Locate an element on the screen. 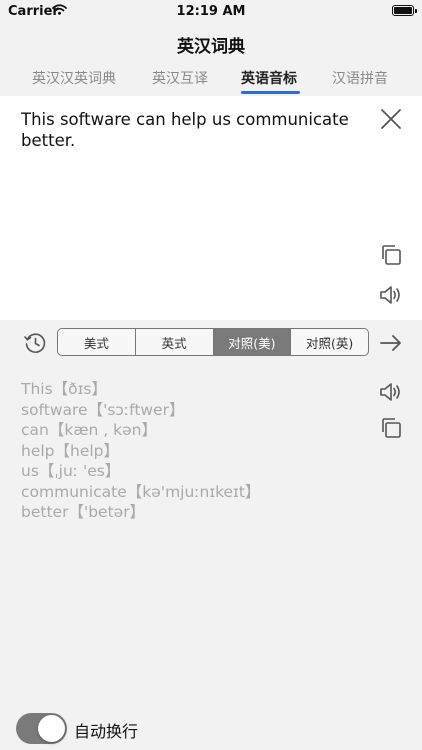  copy-icon is located at coordinates (391, 255).